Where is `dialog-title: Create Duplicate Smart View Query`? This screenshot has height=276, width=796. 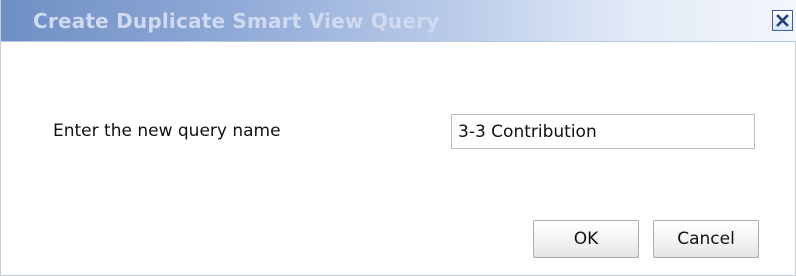
dialog-title: Create Duplicate Smart View Query is located at coordinates (236, 21).